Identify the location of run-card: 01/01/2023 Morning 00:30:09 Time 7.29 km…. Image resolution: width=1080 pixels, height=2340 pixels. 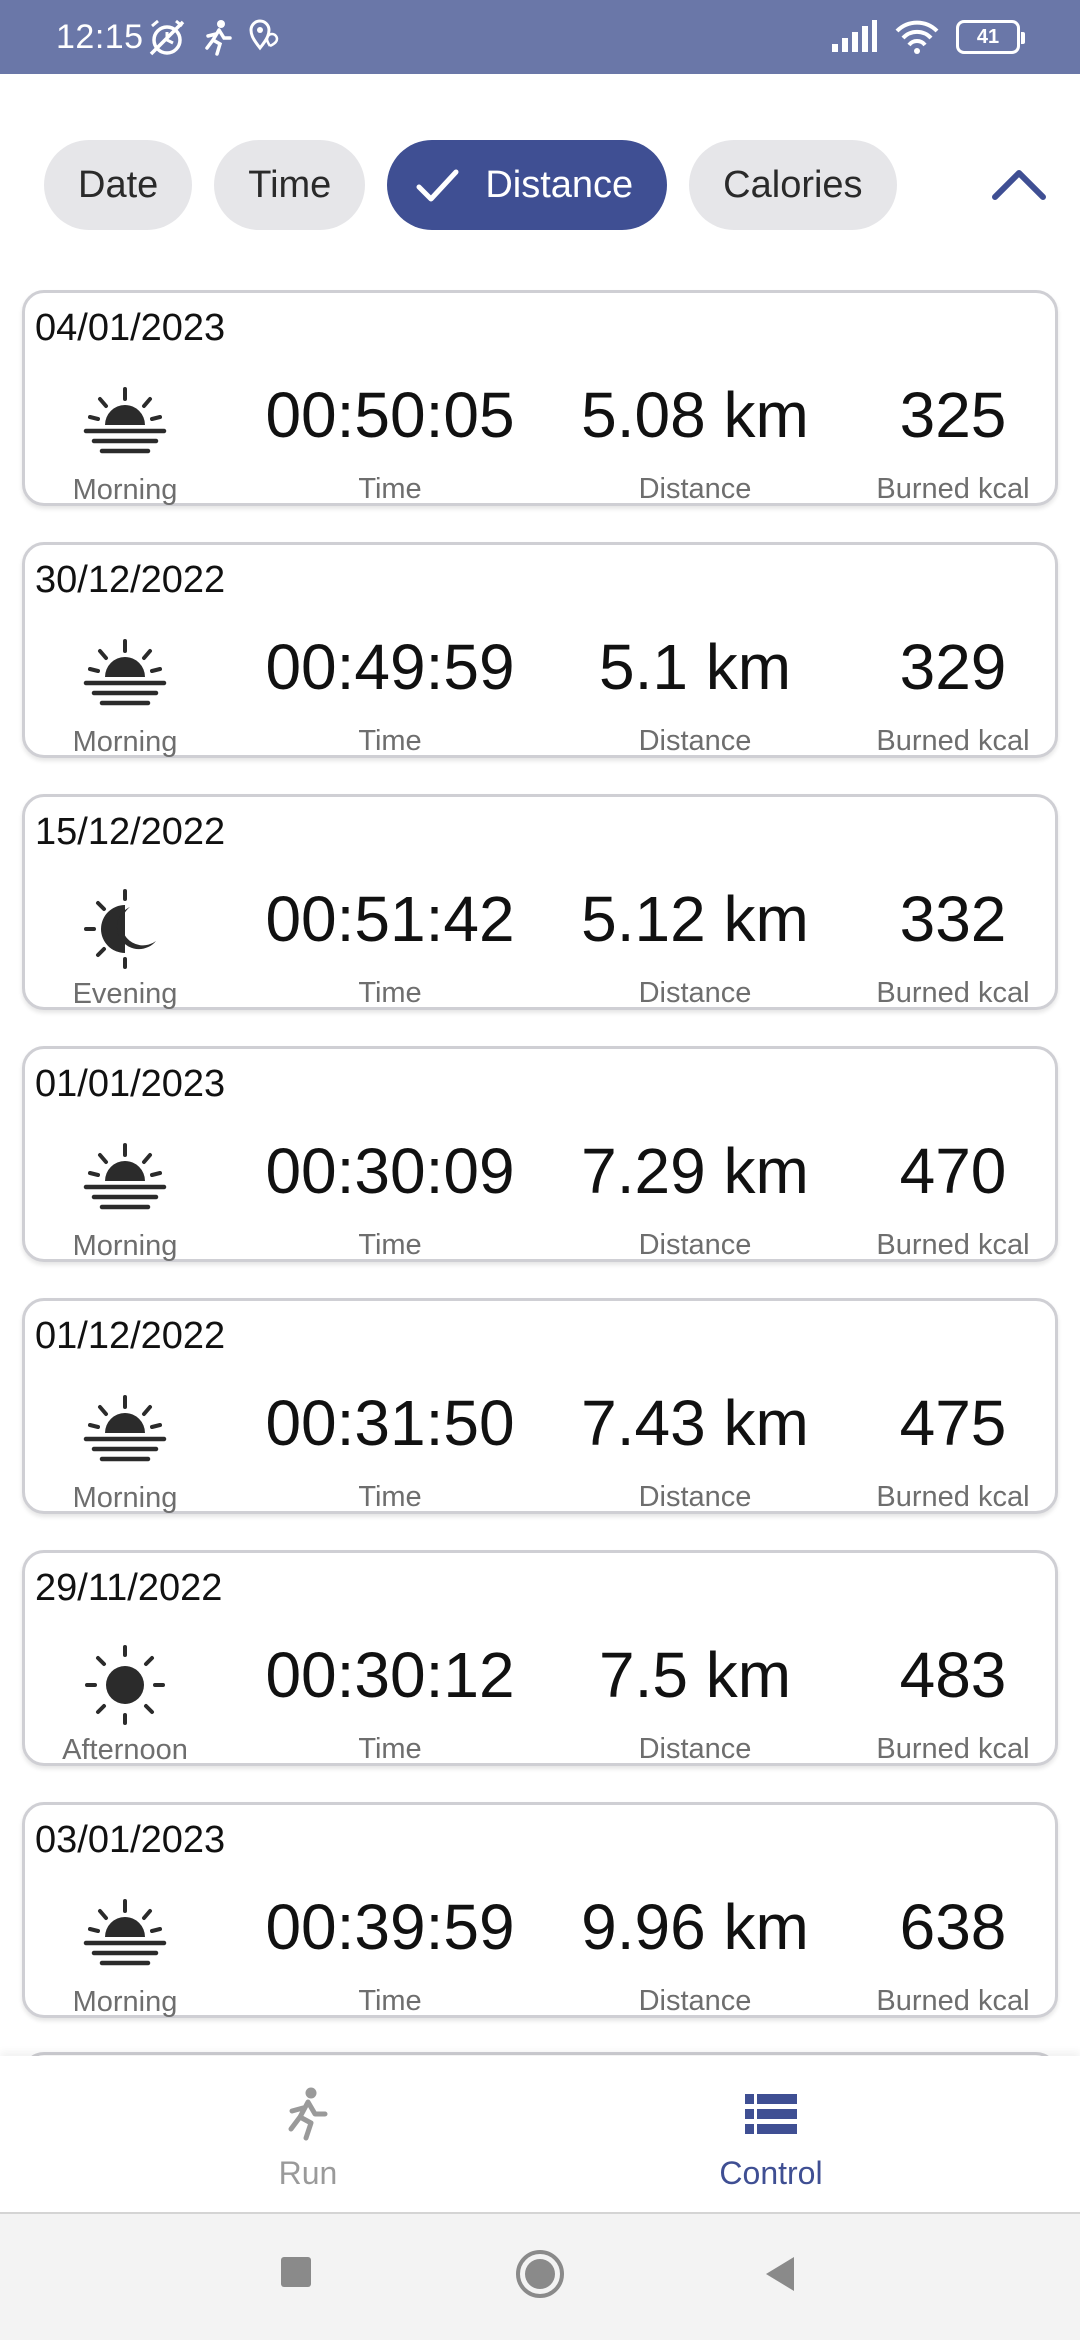
(540, 1154).